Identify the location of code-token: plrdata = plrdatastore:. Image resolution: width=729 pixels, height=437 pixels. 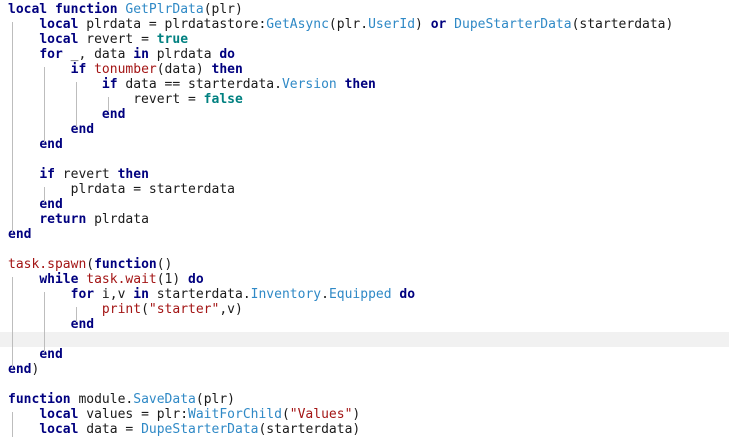
(172, 24).